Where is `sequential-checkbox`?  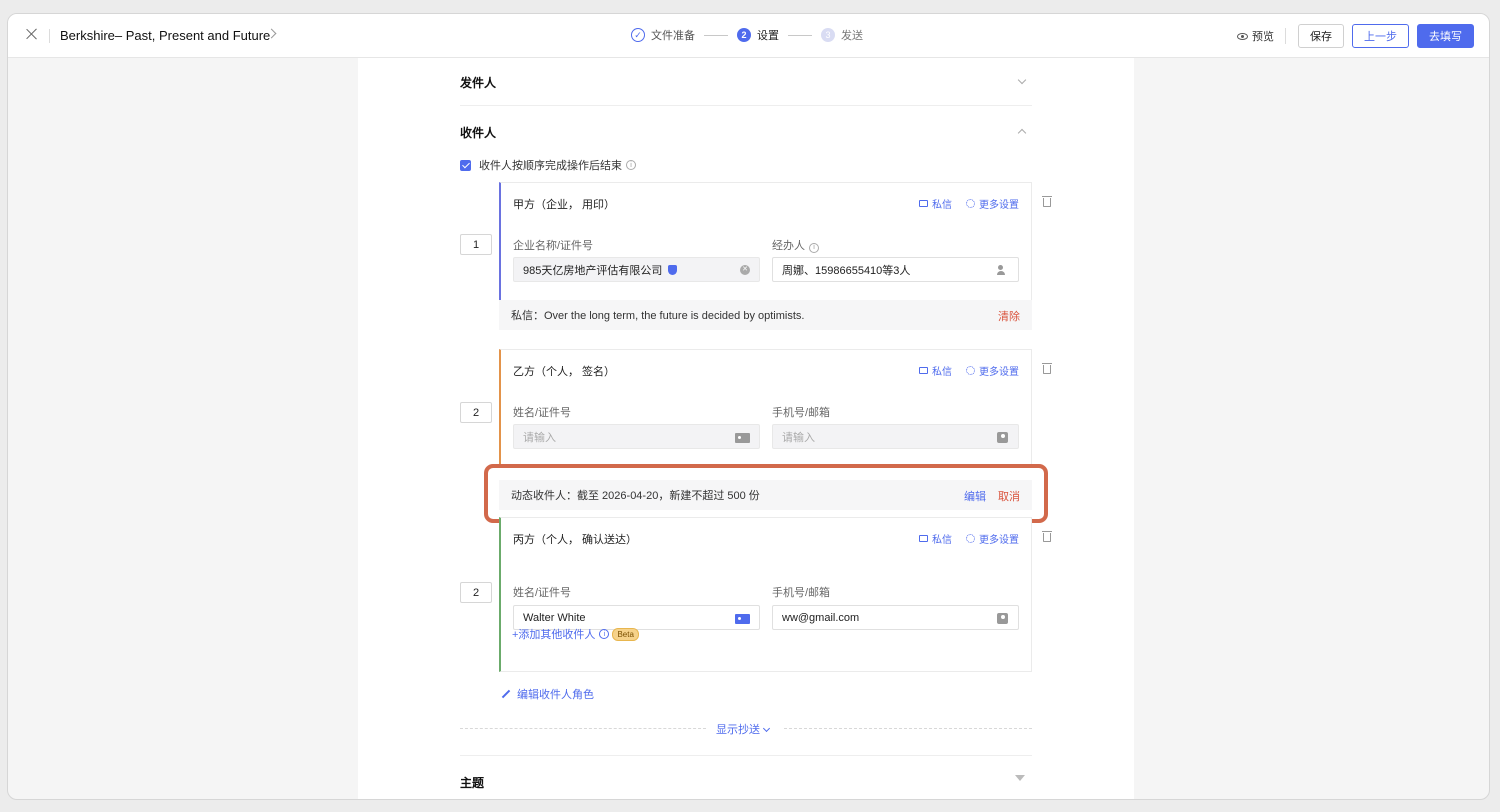
sequential-checkbox is located at coordinates (465, 165).